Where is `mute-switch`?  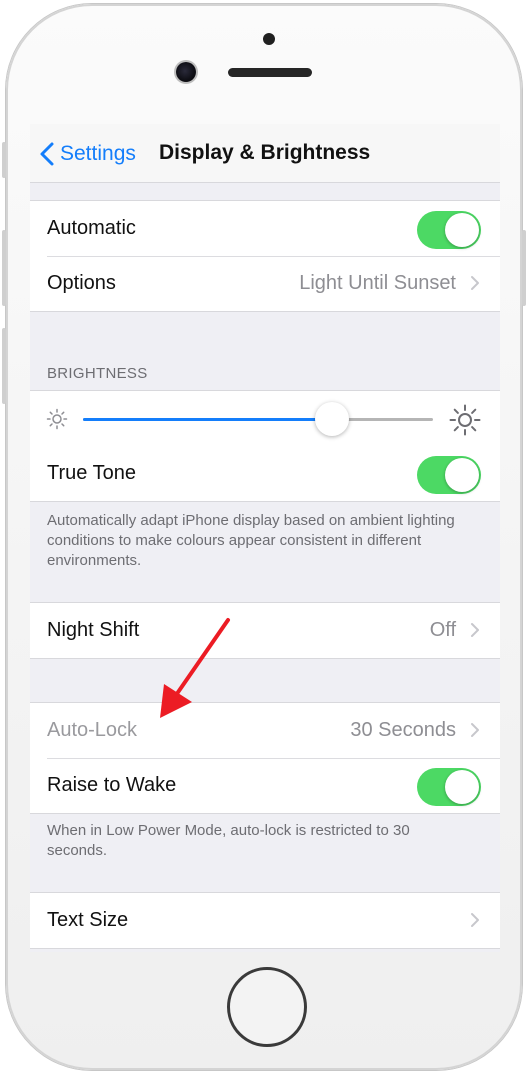
mute-switch is located at coordinates (4, 160).